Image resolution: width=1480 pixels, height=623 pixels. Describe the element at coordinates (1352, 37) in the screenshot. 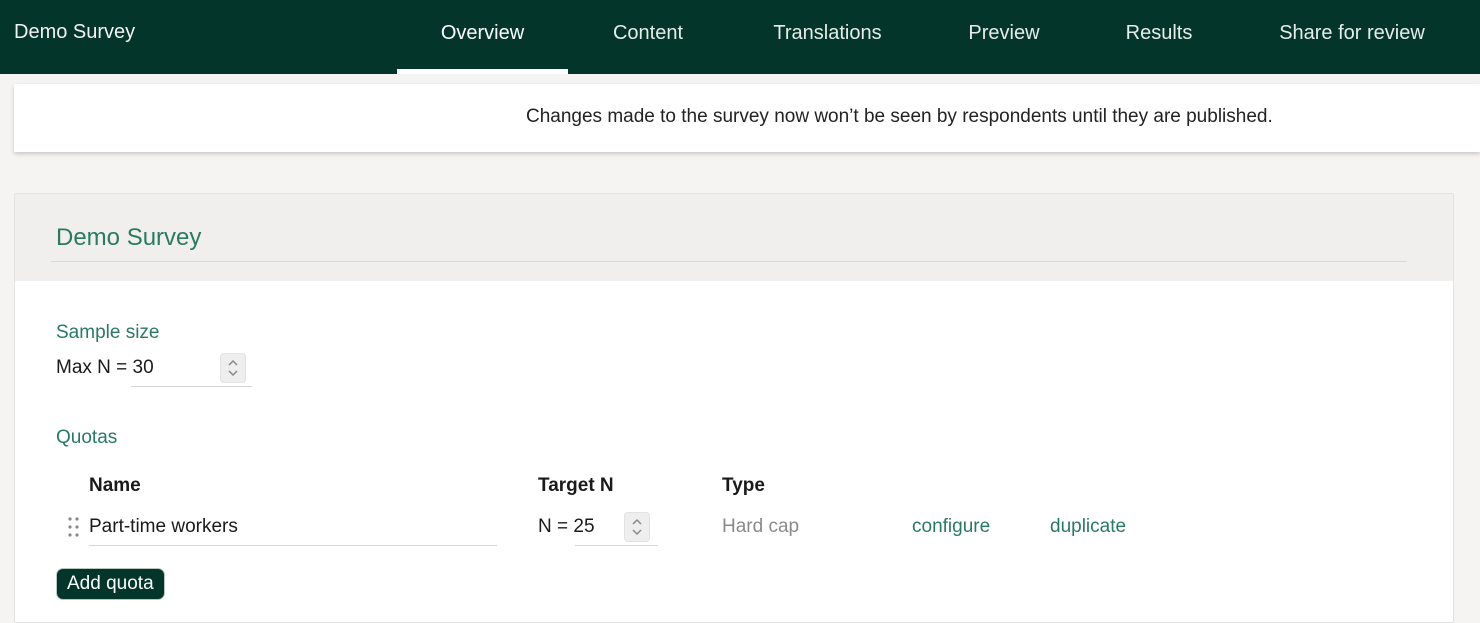

I see `tab-share-for-review: Share for review` at that location.